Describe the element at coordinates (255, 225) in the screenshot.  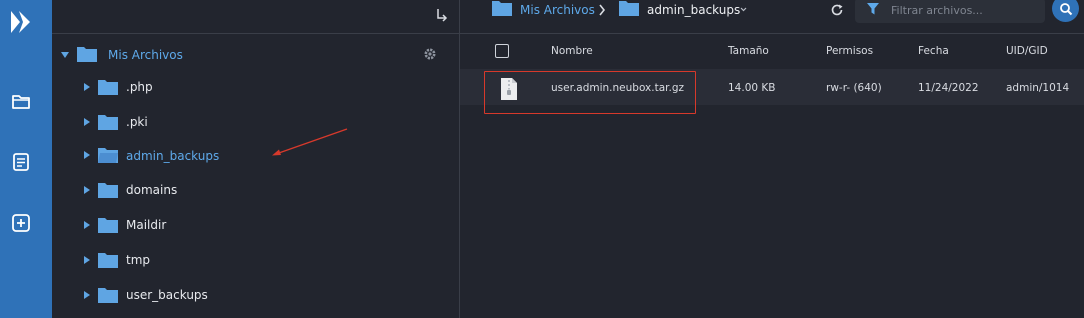
I see `tree-item-maildir: Maildir` at that location.